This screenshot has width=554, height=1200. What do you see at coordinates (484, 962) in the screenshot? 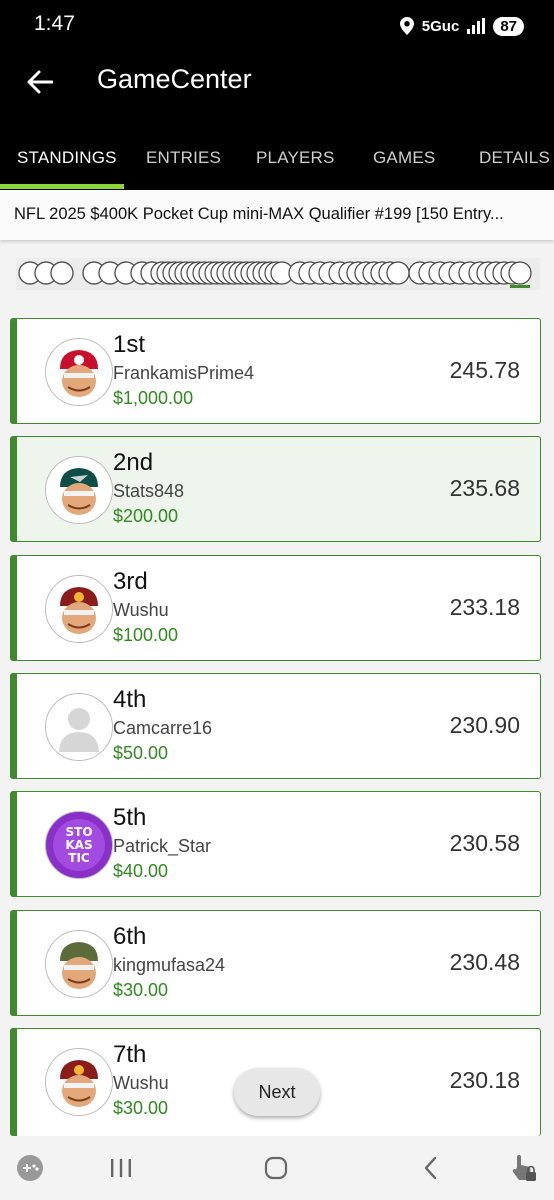
I see `score-value: 230.48` at bounding box center [484, 962].